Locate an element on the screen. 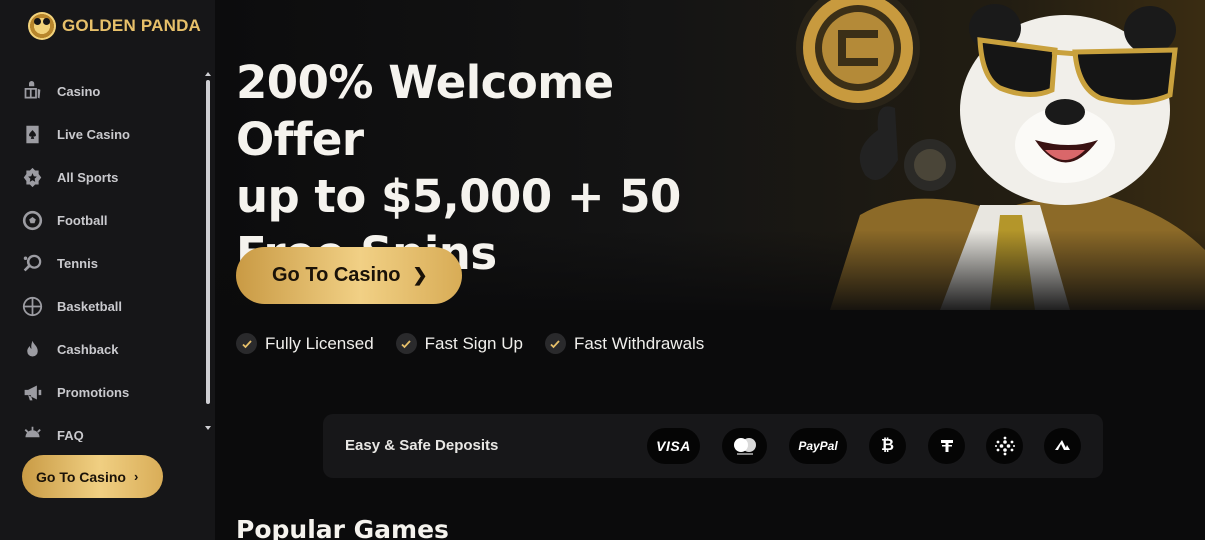  feature-item: Fast Withdrawals is located at coordinates (624, 343).